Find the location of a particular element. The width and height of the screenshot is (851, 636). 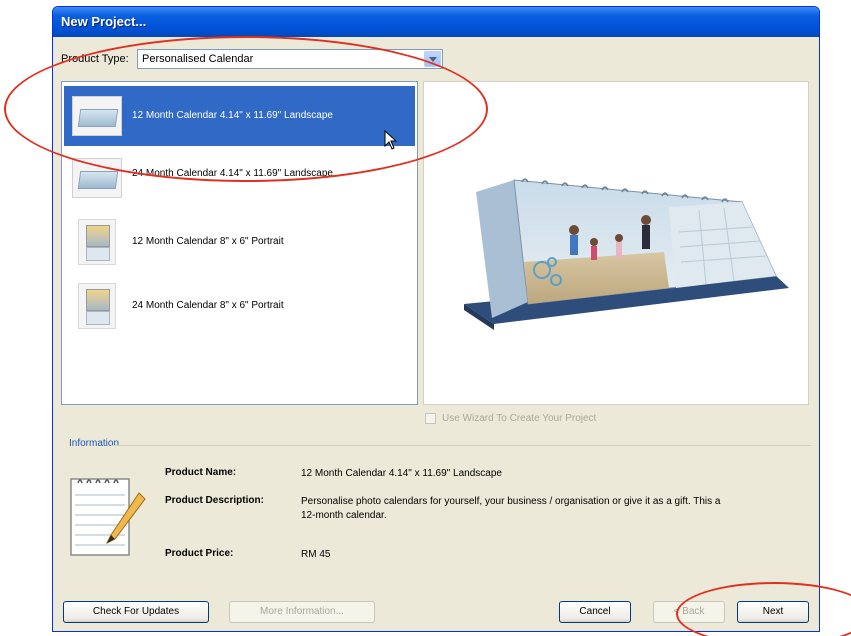

product-description-label: Product Description: is located at coordinates (214, 500).